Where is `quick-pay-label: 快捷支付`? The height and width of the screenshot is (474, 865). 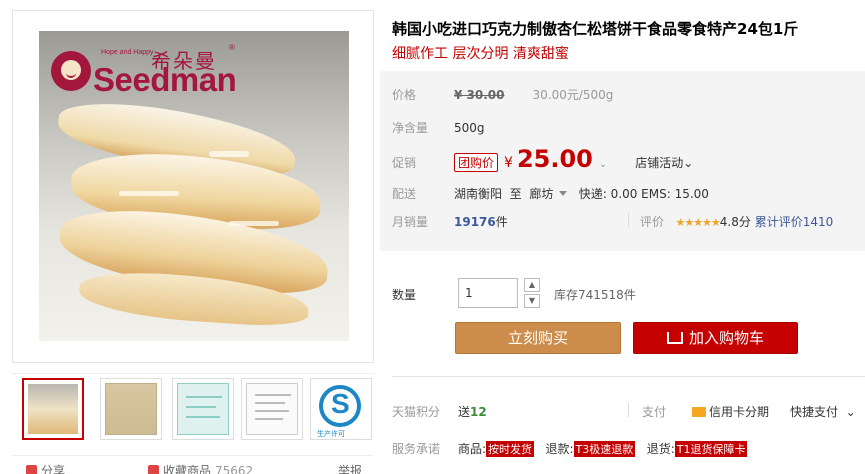
quick-pay-label: 快捷支付 is located at coordinates (814, 412).